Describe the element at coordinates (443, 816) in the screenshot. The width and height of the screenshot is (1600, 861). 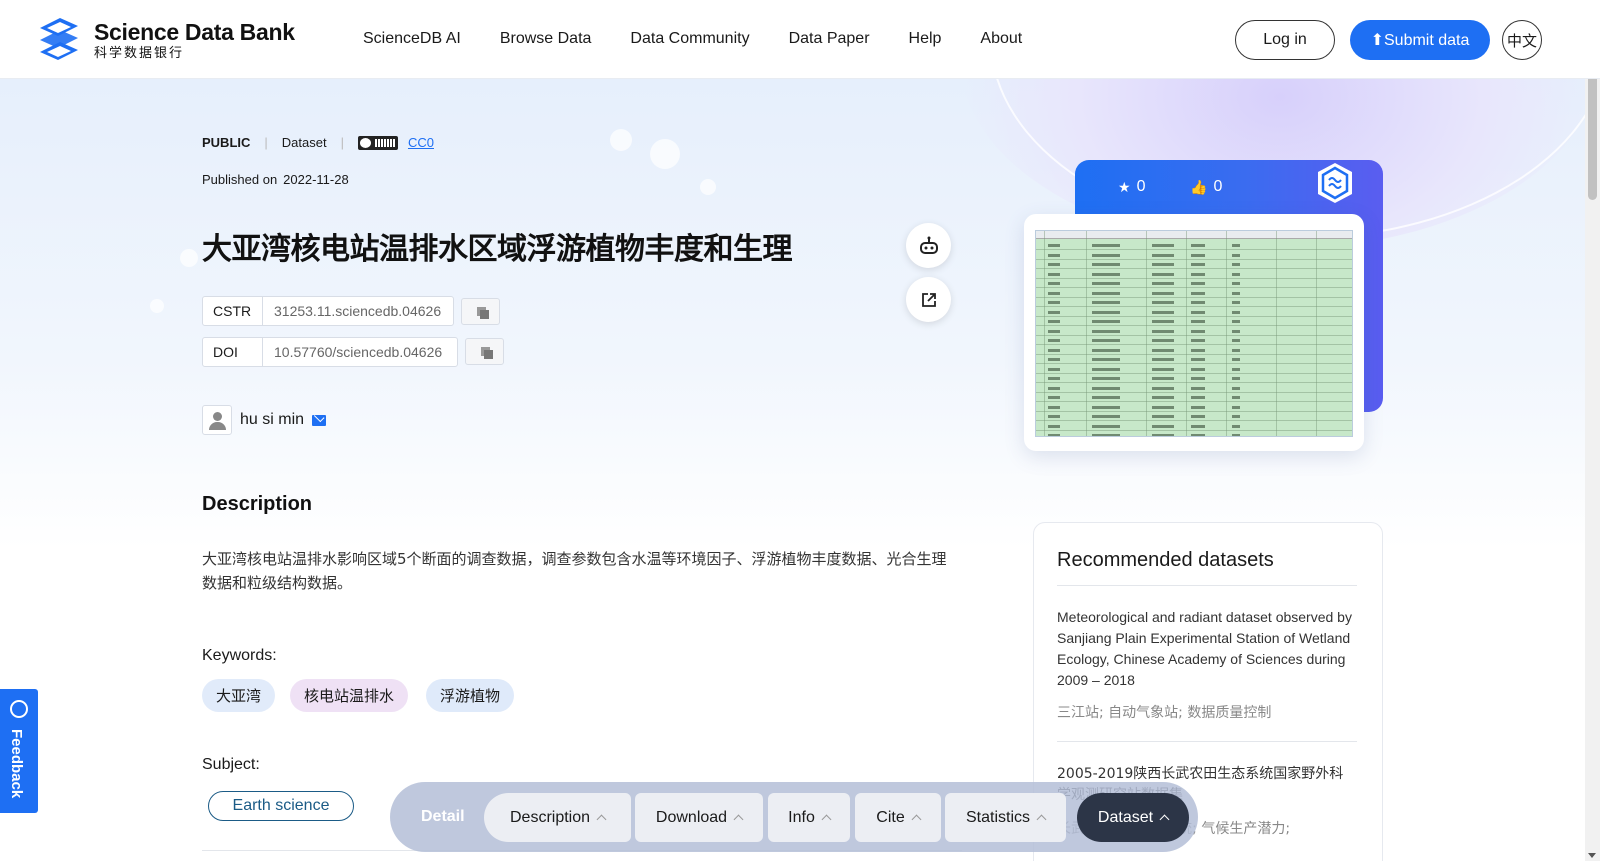
I see `detail-label: Detail` at that location.